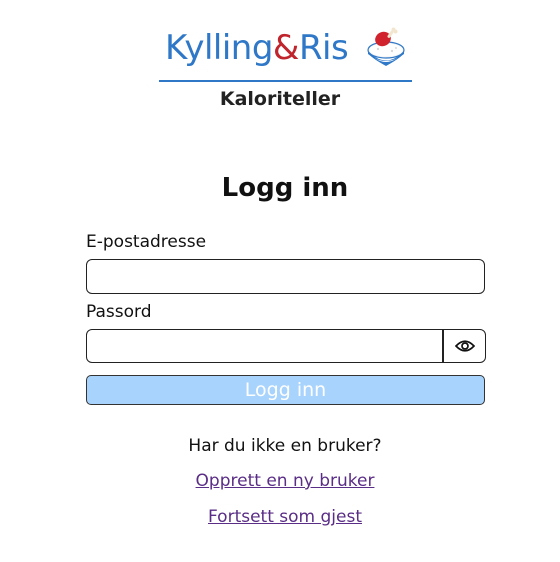 This screenshot has height=562, width=560. What do you see at coordinates (264, 346) in the screenshot?
I see `password-field` at bounding box center [264, 346].